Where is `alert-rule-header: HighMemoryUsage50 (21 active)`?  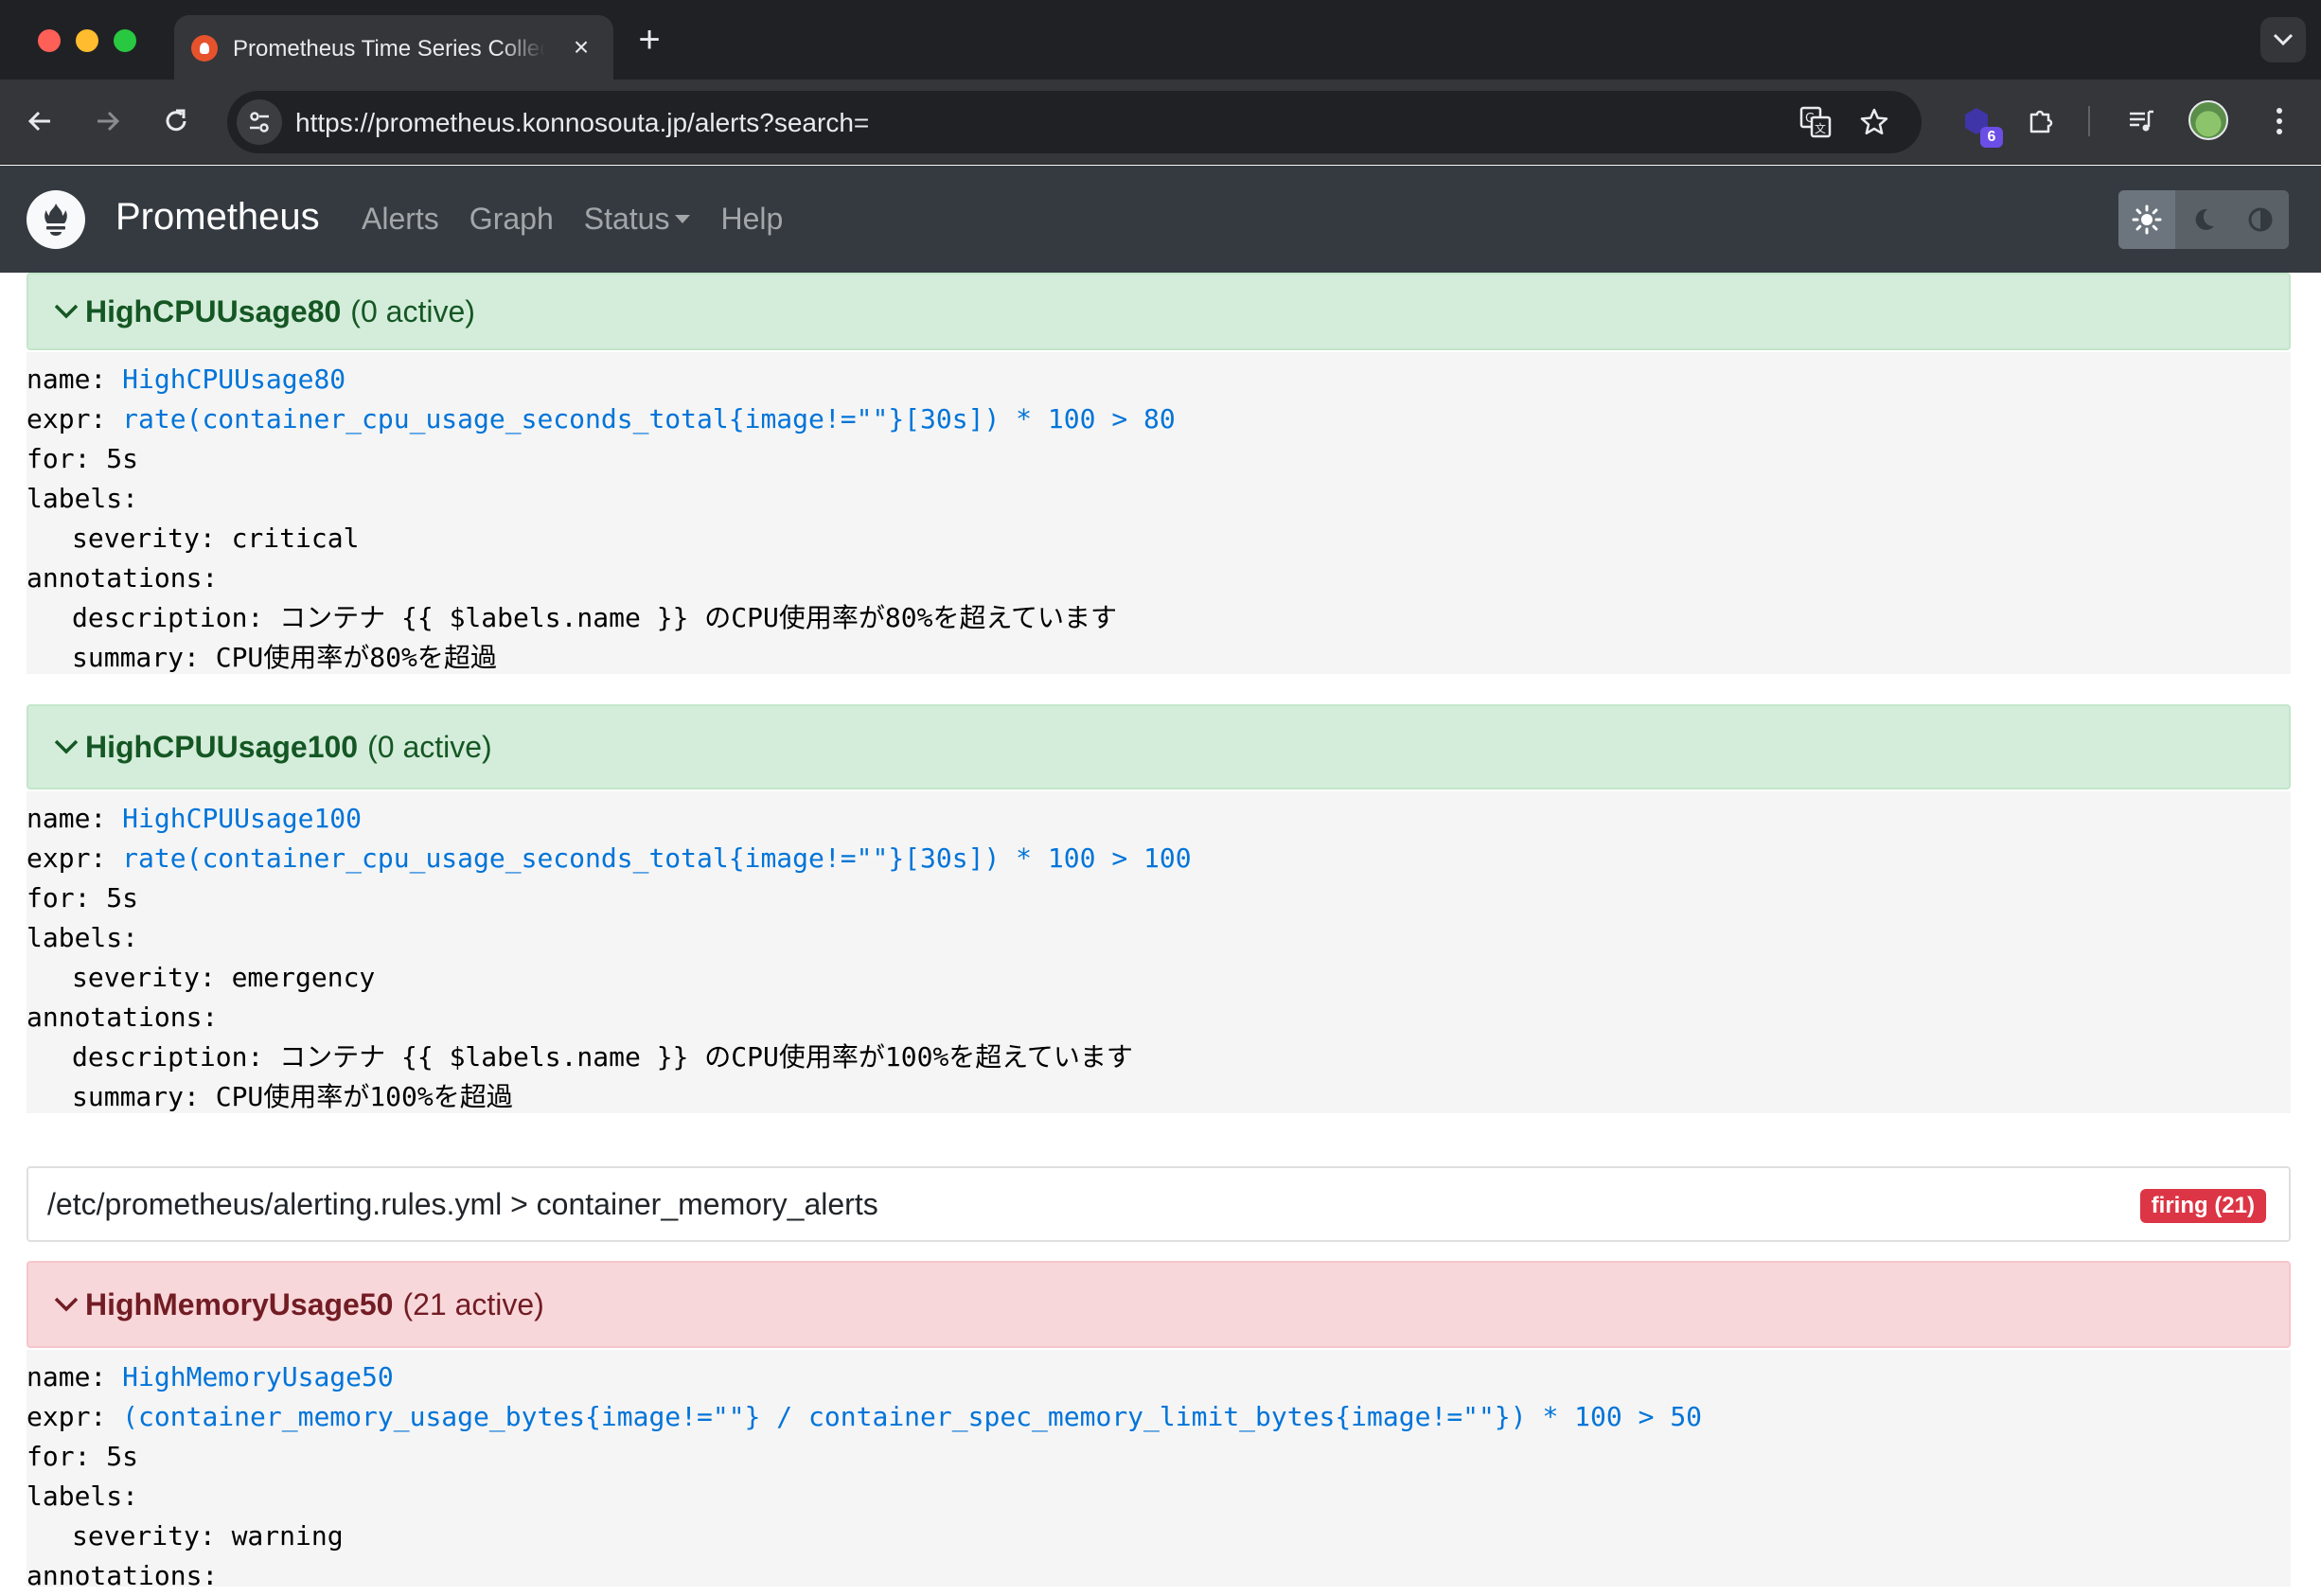
alert-rule-header: HighMemoryUsage50 (21 active) is located at coordinates (1159, 1304).